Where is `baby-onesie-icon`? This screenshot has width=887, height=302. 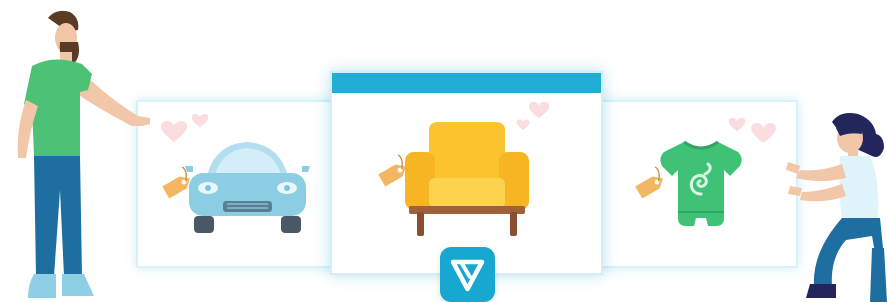
baby-onesie-icon is located at coordinates (701, 183).